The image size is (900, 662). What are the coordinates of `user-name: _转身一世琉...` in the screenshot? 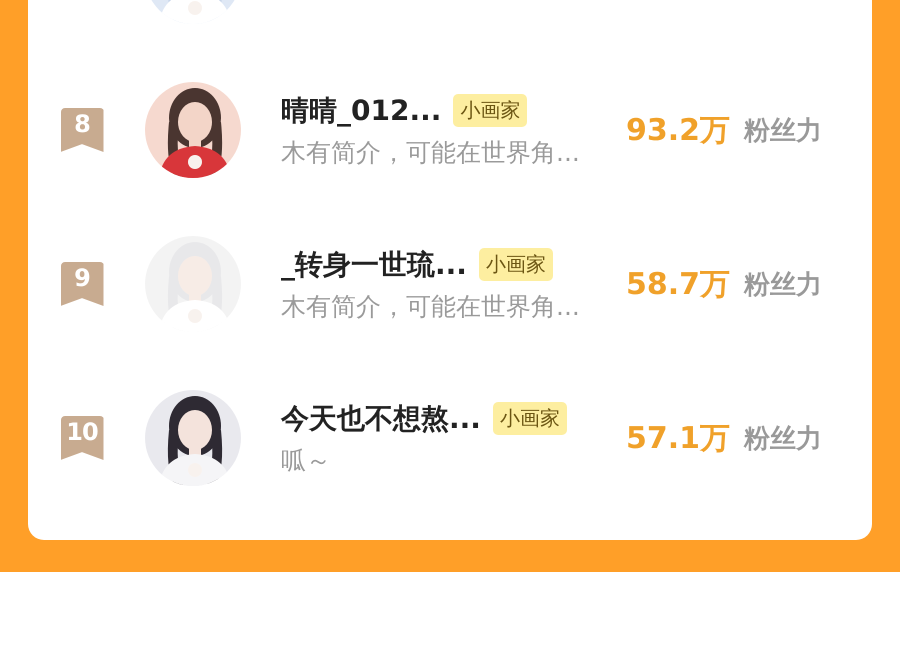 It's located at (374, 264).